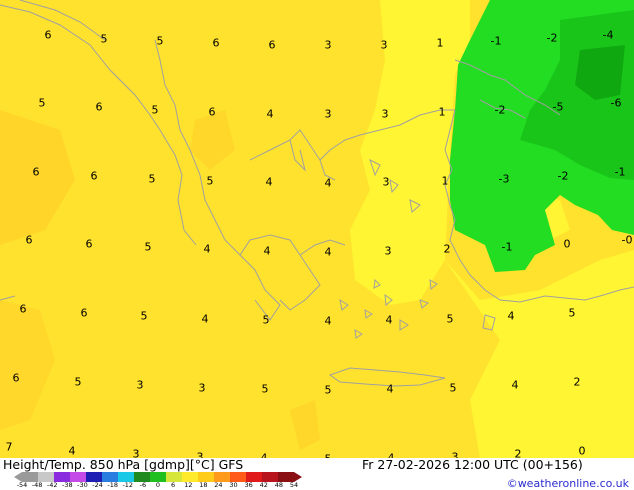  What do you see at coordinates (188, 485) in the screenshot?
I see `scale-tick-label: 12` at bounding box center [188, 485].